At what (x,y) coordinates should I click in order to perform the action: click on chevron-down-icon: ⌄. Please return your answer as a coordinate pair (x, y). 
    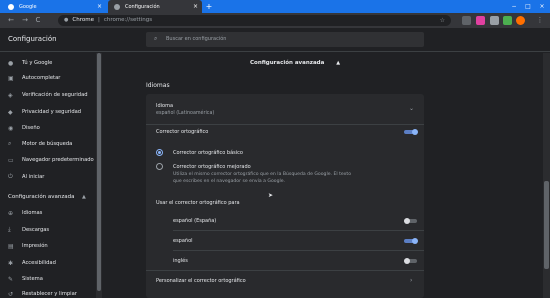
    Looking at the image, I should click on (411, 108).